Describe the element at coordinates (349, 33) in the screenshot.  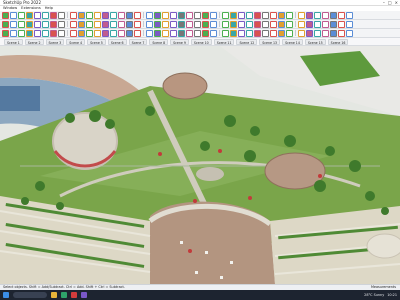
I see `bench-icon` at that location.